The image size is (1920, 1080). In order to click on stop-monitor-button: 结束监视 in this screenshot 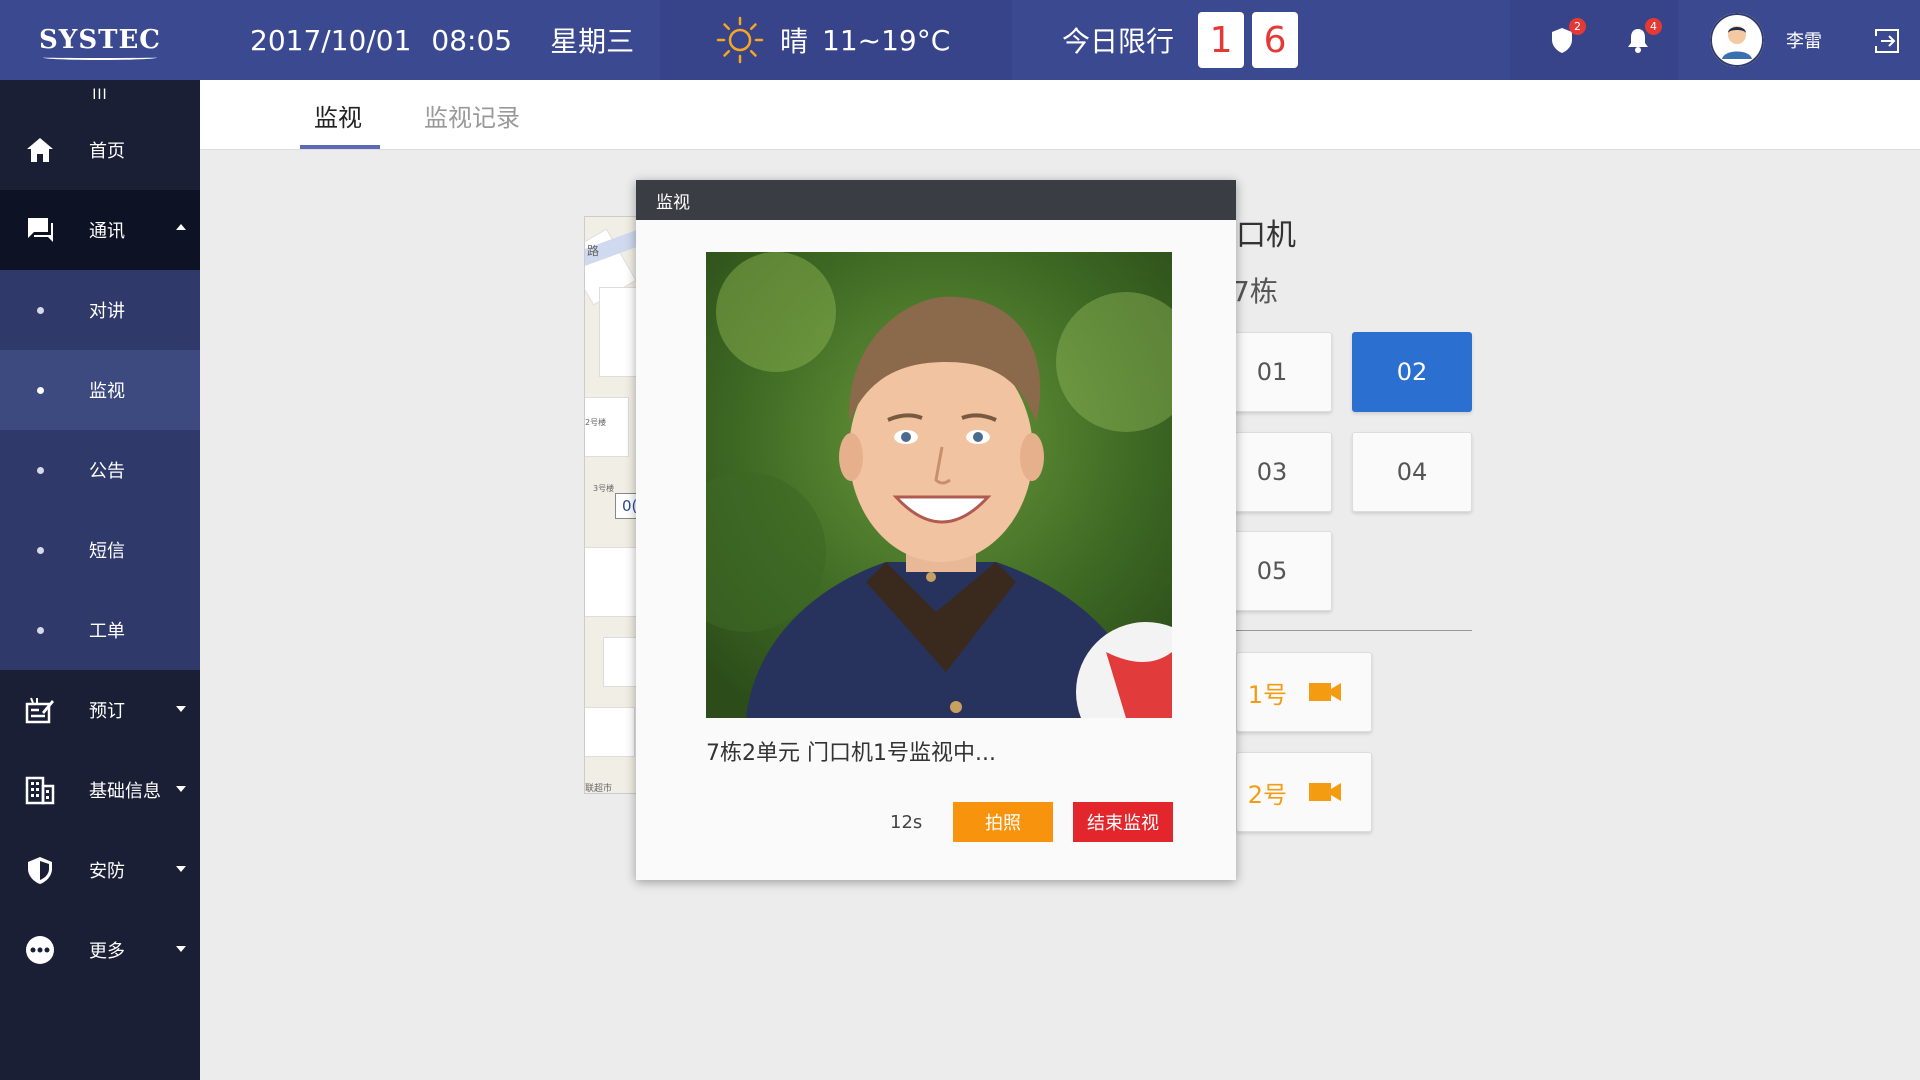, I will do `click(1123, 822)`.